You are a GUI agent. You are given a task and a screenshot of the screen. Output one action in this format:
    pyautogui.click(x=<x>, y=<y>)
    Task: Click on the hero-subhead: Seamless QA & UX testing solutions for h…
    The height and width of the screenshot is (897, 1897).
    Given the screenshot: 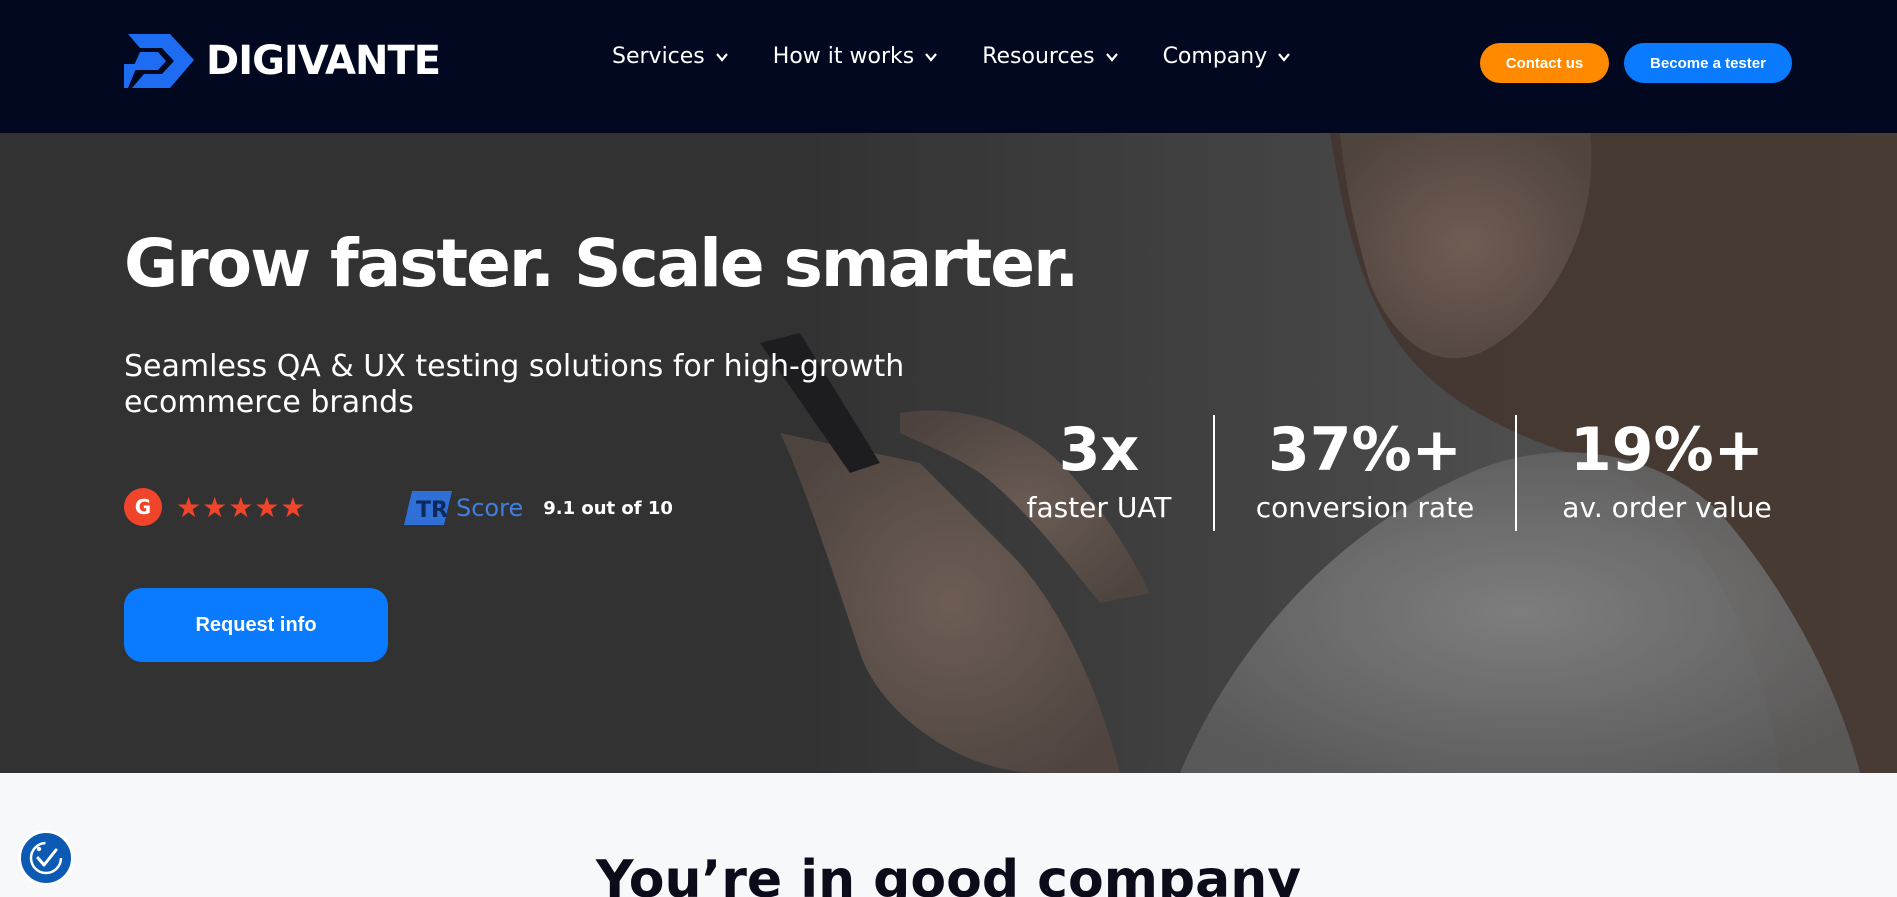 What is the action you would take?
    pyautogui.click(x=514, y=384)
    